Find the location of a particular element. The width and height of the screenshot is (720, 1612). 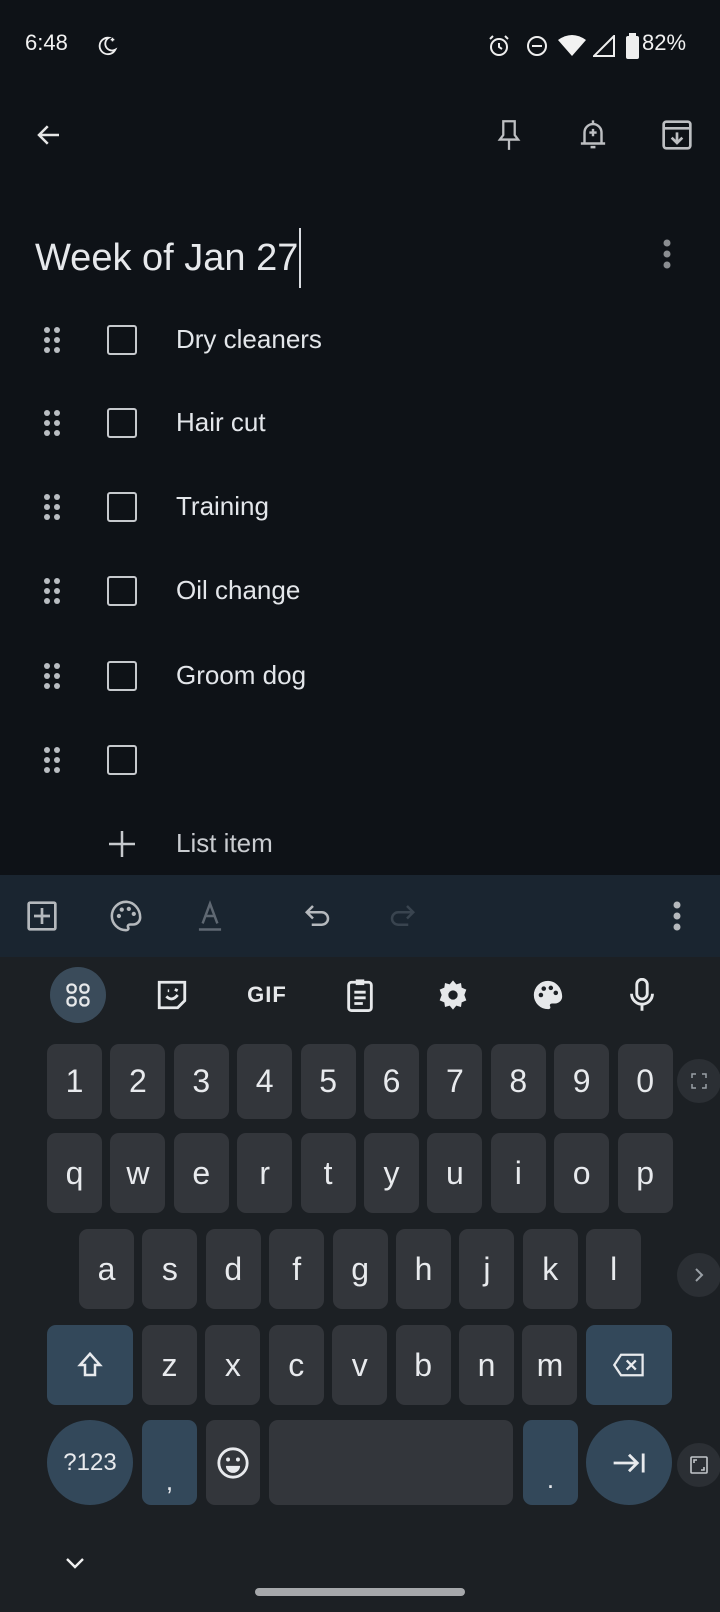

list-item-text: Dry cleaners is located at coordinates (249, 339).